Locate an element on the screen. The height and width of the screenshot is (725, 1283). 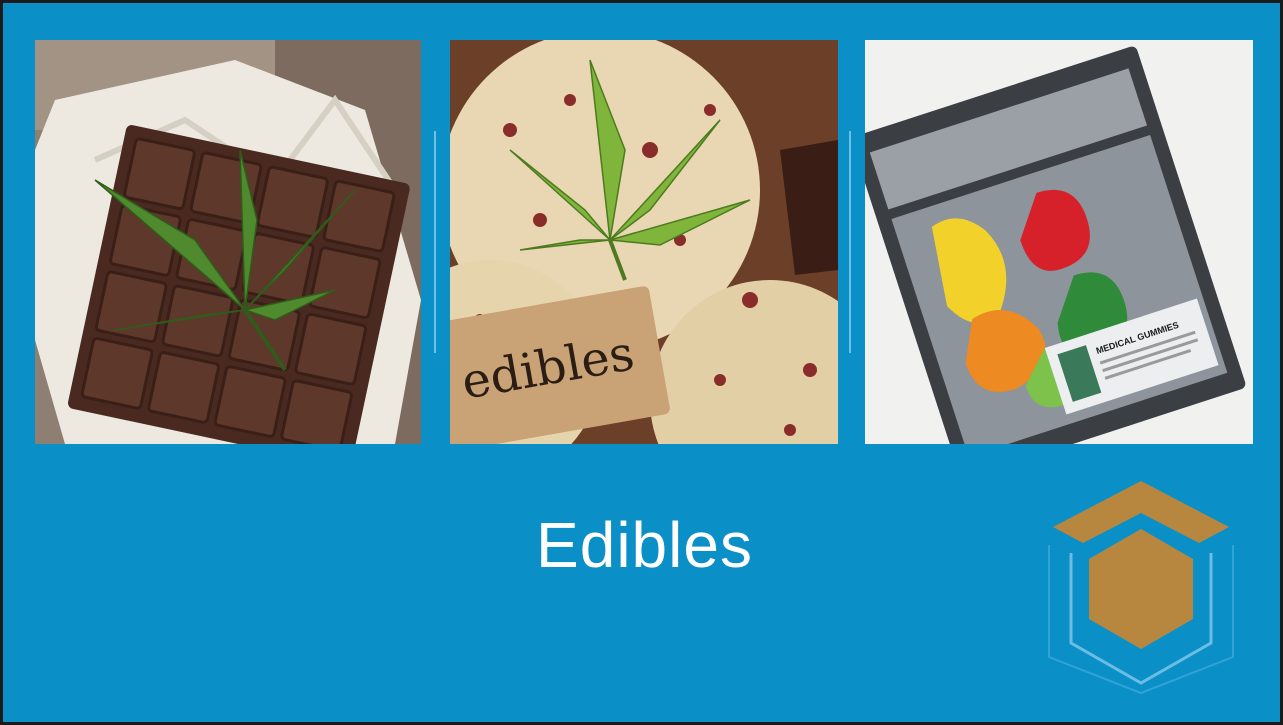
divider-left is located at coordinates (435, 242).